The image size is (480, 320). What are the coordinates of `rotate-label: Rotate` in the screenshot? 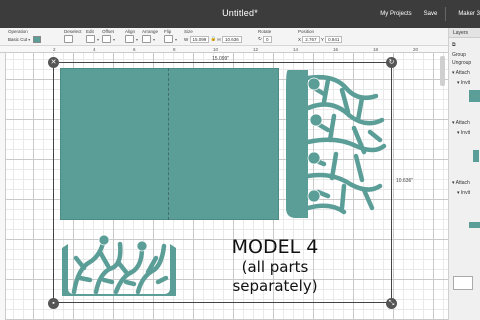 It's located at (265, 31).